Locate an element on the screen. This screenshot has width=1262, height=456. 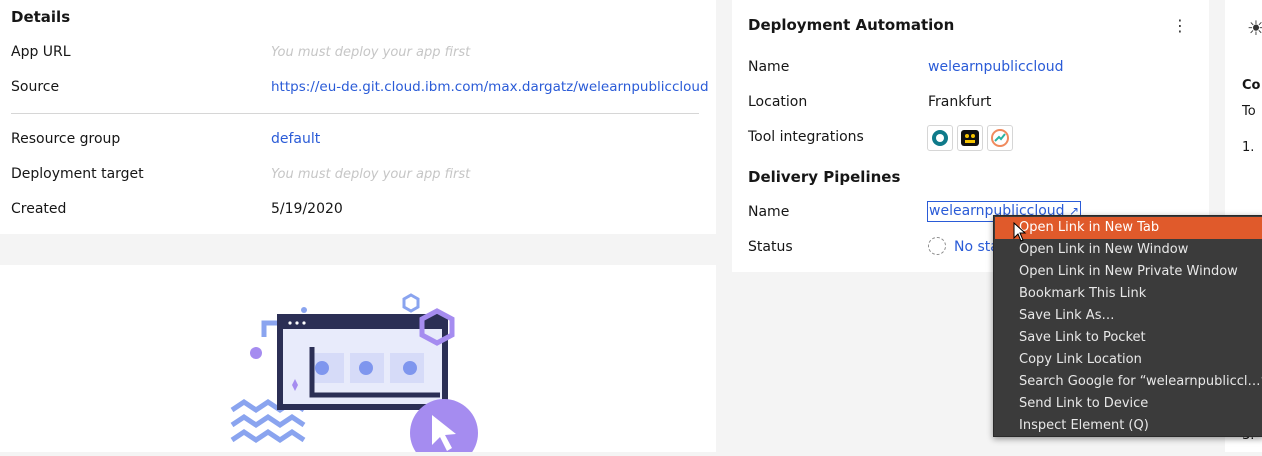
created-label: Created is located at coordinates (39, 209).